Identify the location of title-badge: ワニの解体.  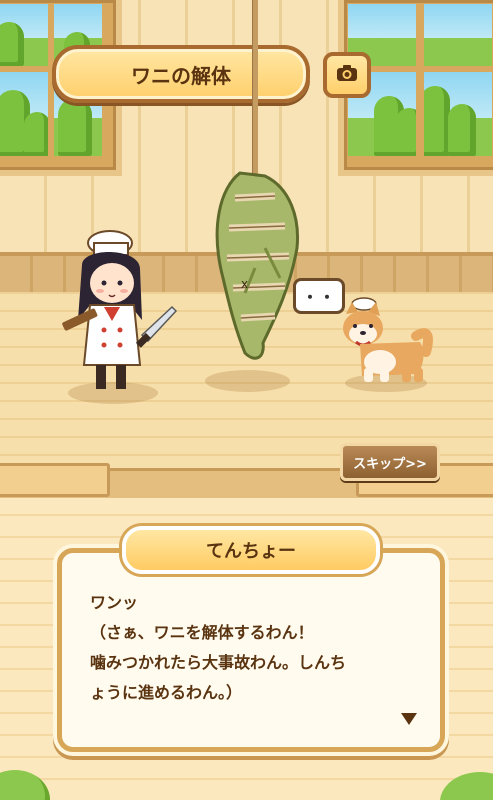
(181, 74).